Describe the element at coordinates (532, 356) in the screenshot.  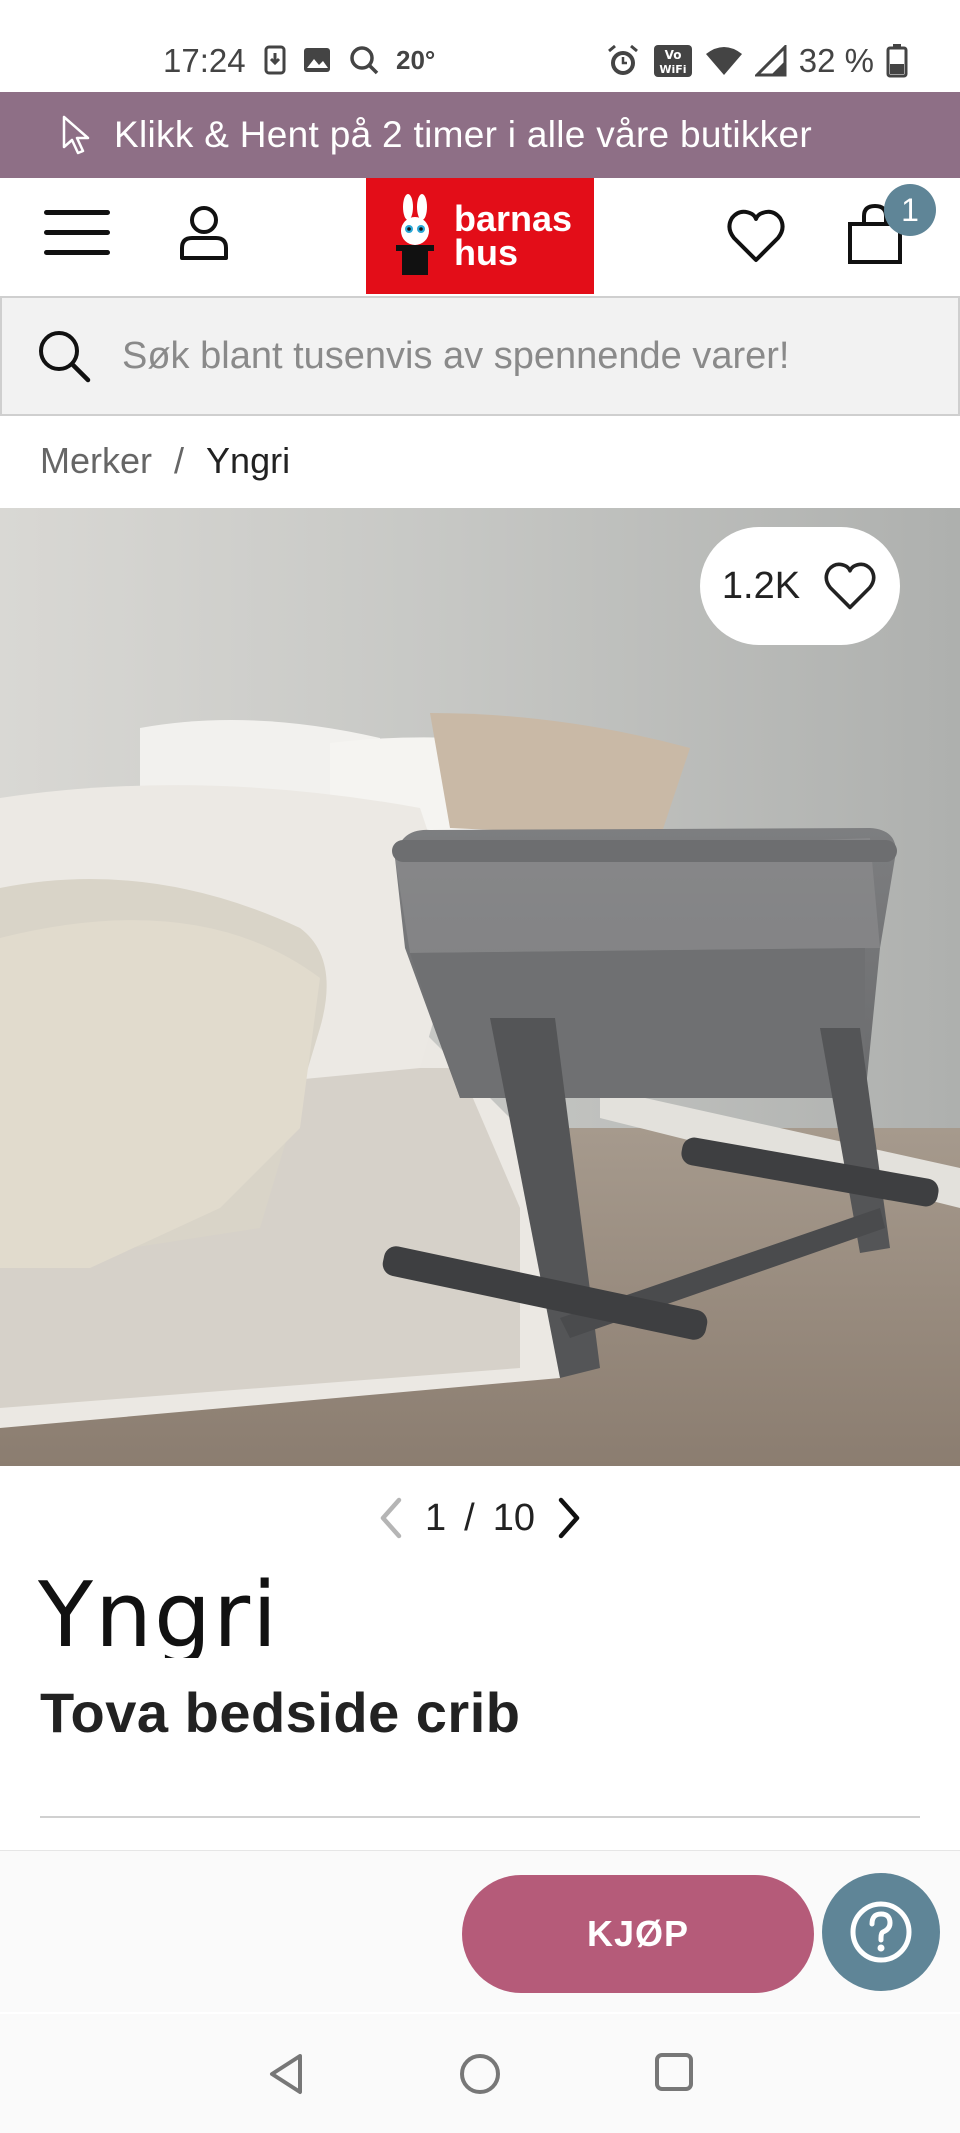
I see `search-input` at that location.